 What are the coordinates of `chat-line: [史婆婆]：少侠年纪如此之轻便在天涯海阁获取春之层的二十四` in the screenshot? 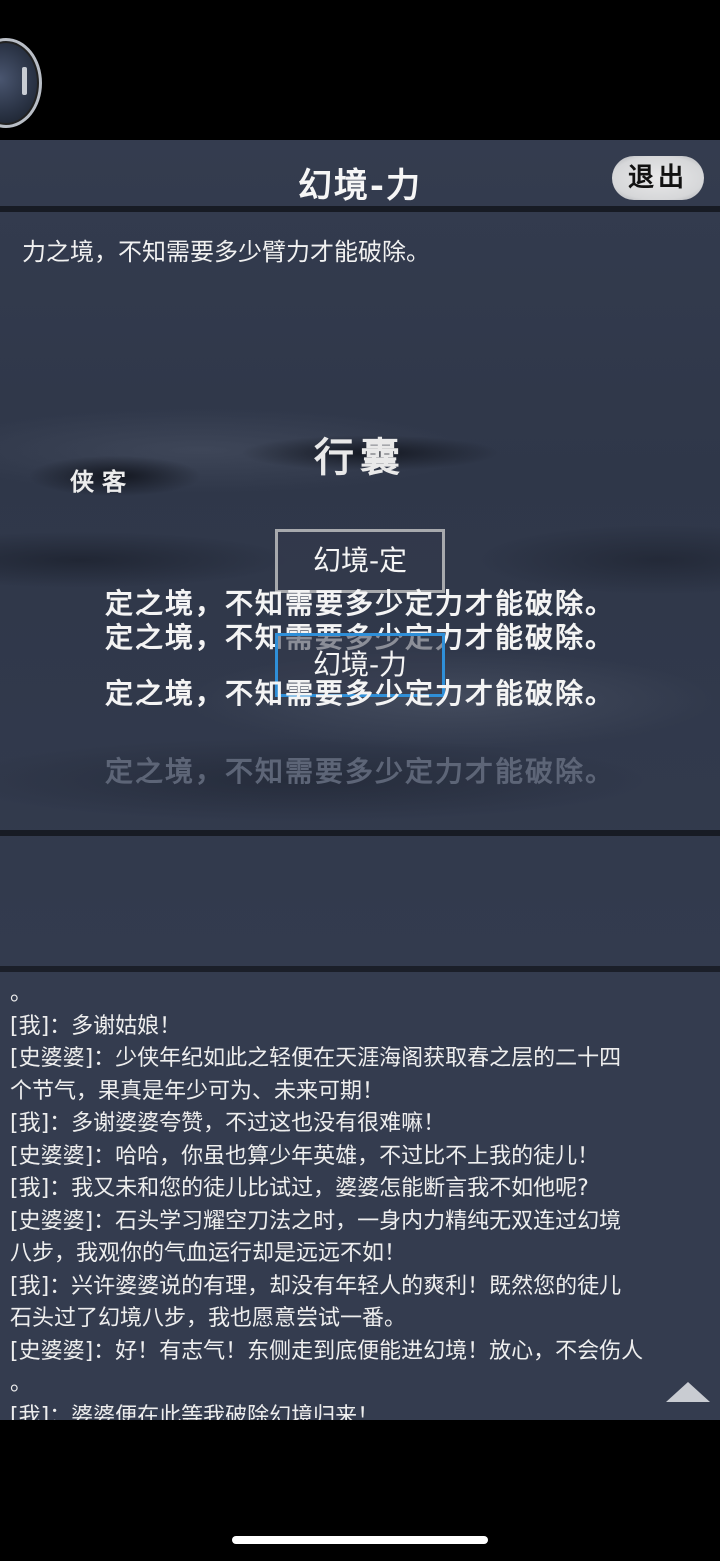 It's located at (316, 1058).